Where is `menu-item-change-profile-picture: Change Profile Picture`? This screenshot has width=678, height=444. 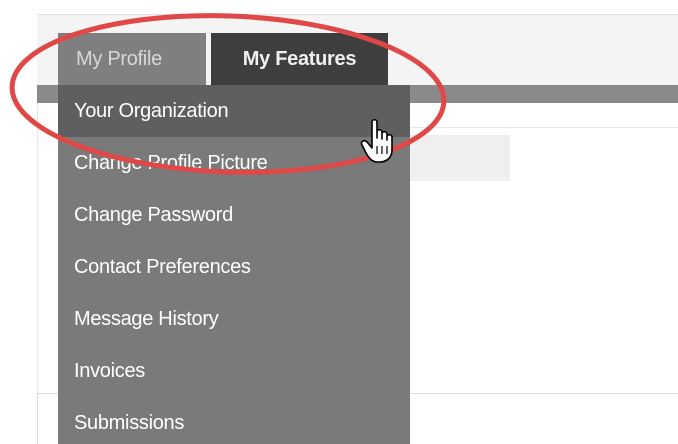
menu-item-change-profile-picture: Change Profile Picture is located at coordinates (234, 163).